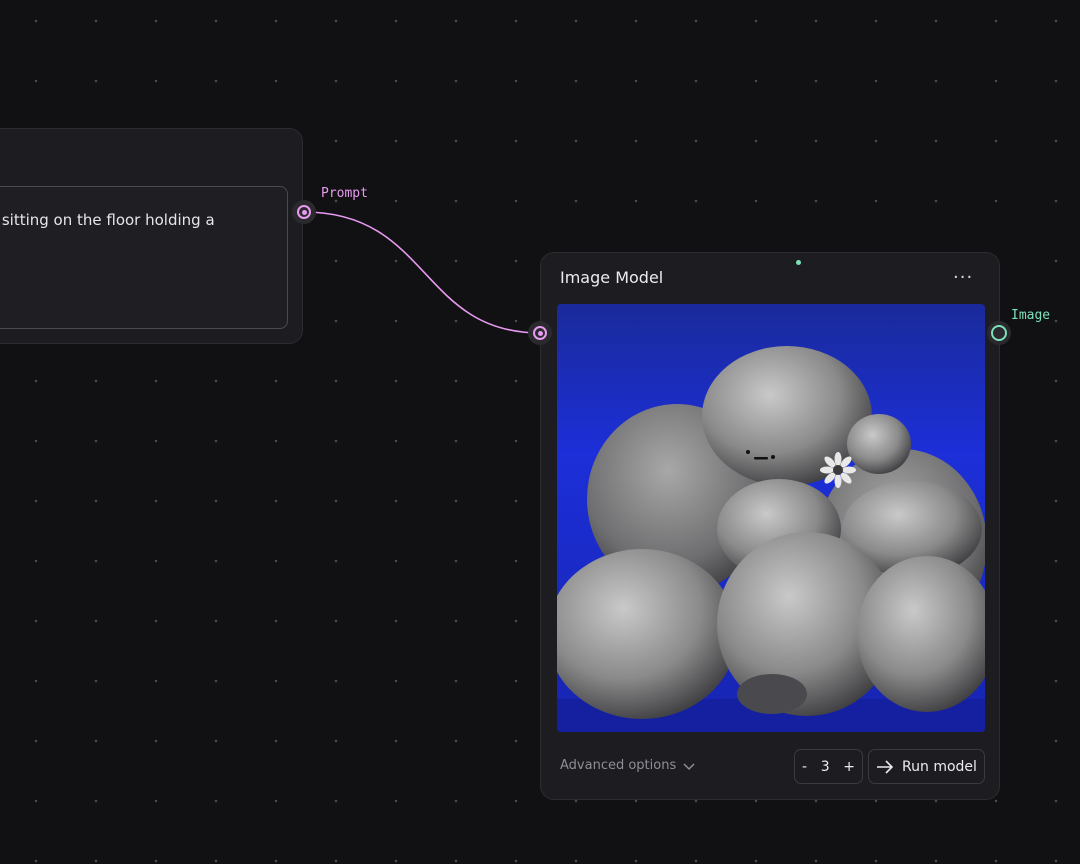 Image resolution: width=1080 pixels, height=864 pixels. I want to click on advanced-options-toggle: Advanced options, so click(628, 765).